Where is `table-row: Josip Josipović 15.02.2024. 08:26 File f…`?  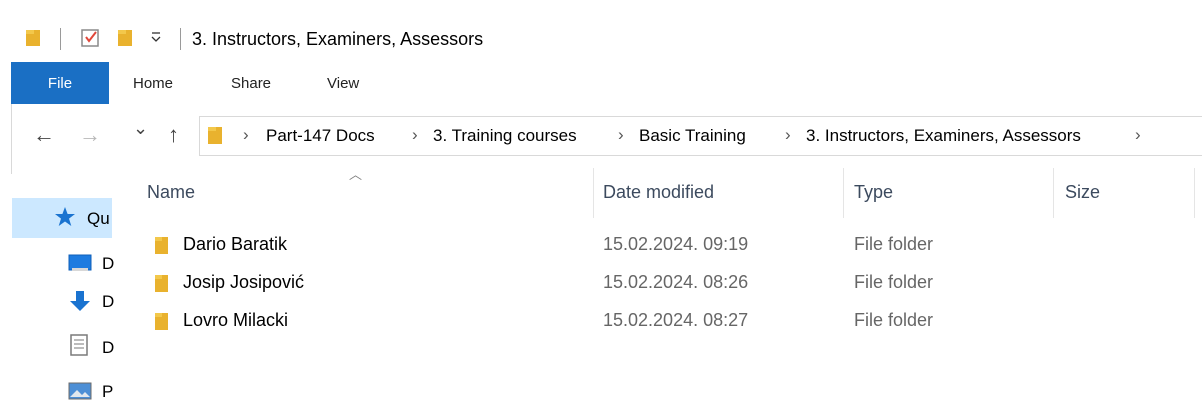 table-row: Josip Josipović 15.02.2024. 08:26 File f… is located at coordinates (657, 285).